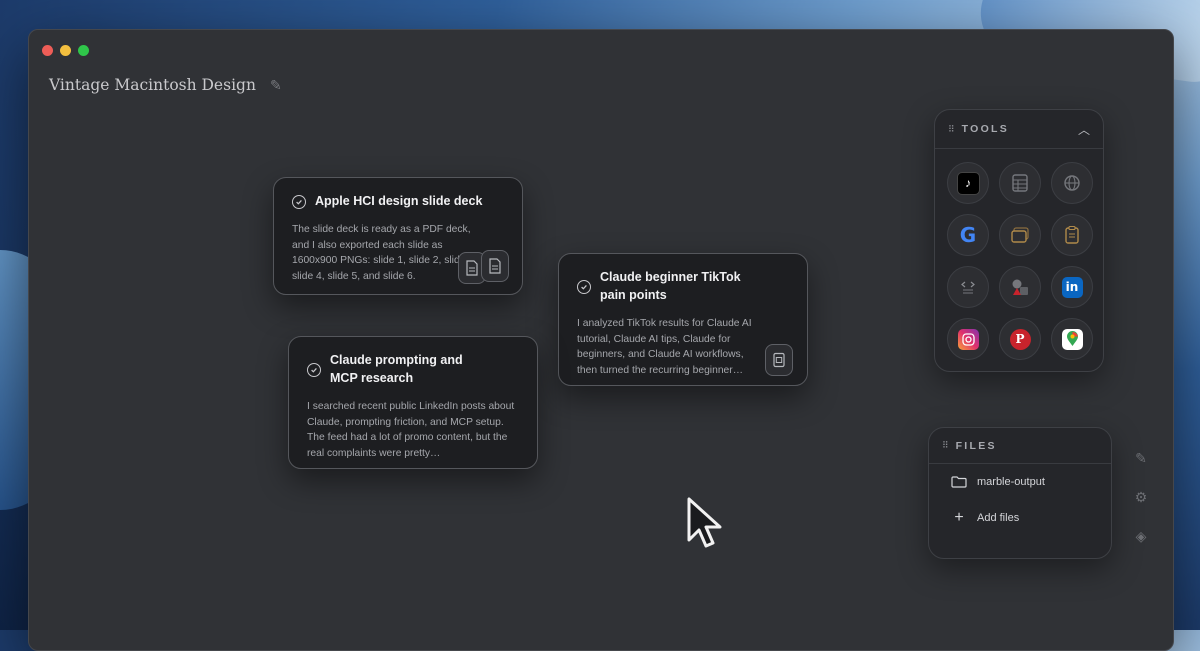 The image size is (1200, 651). I want to click on tool-pinterest: P, so click(1020, 339).